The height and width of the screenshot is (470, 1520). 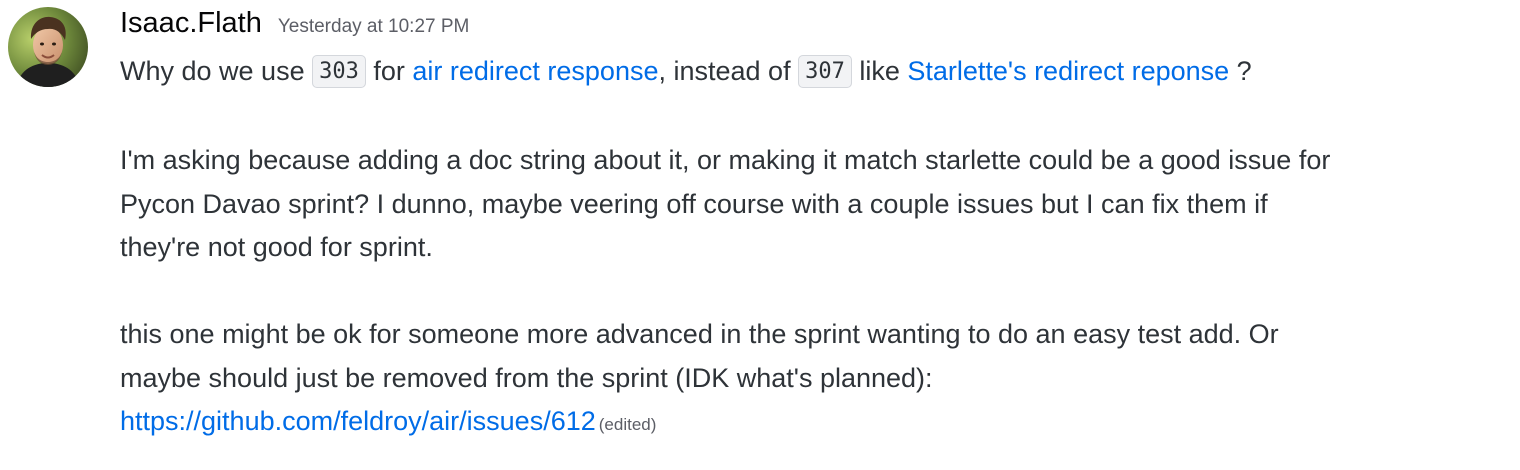 I want to click on avatar, so click(x=48, y=47).